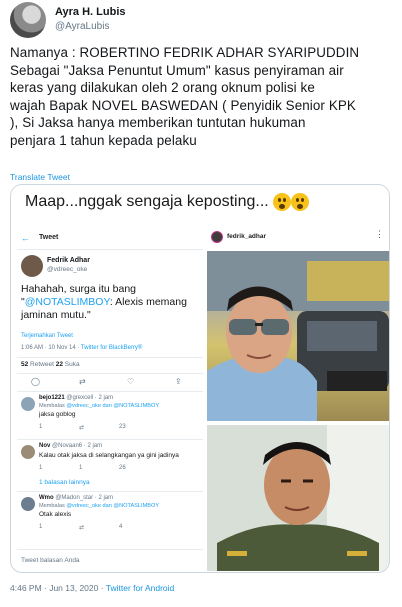 The width and height of the screenshot is (402, 607). I want to click on selfie-photo, so click(298, 336).